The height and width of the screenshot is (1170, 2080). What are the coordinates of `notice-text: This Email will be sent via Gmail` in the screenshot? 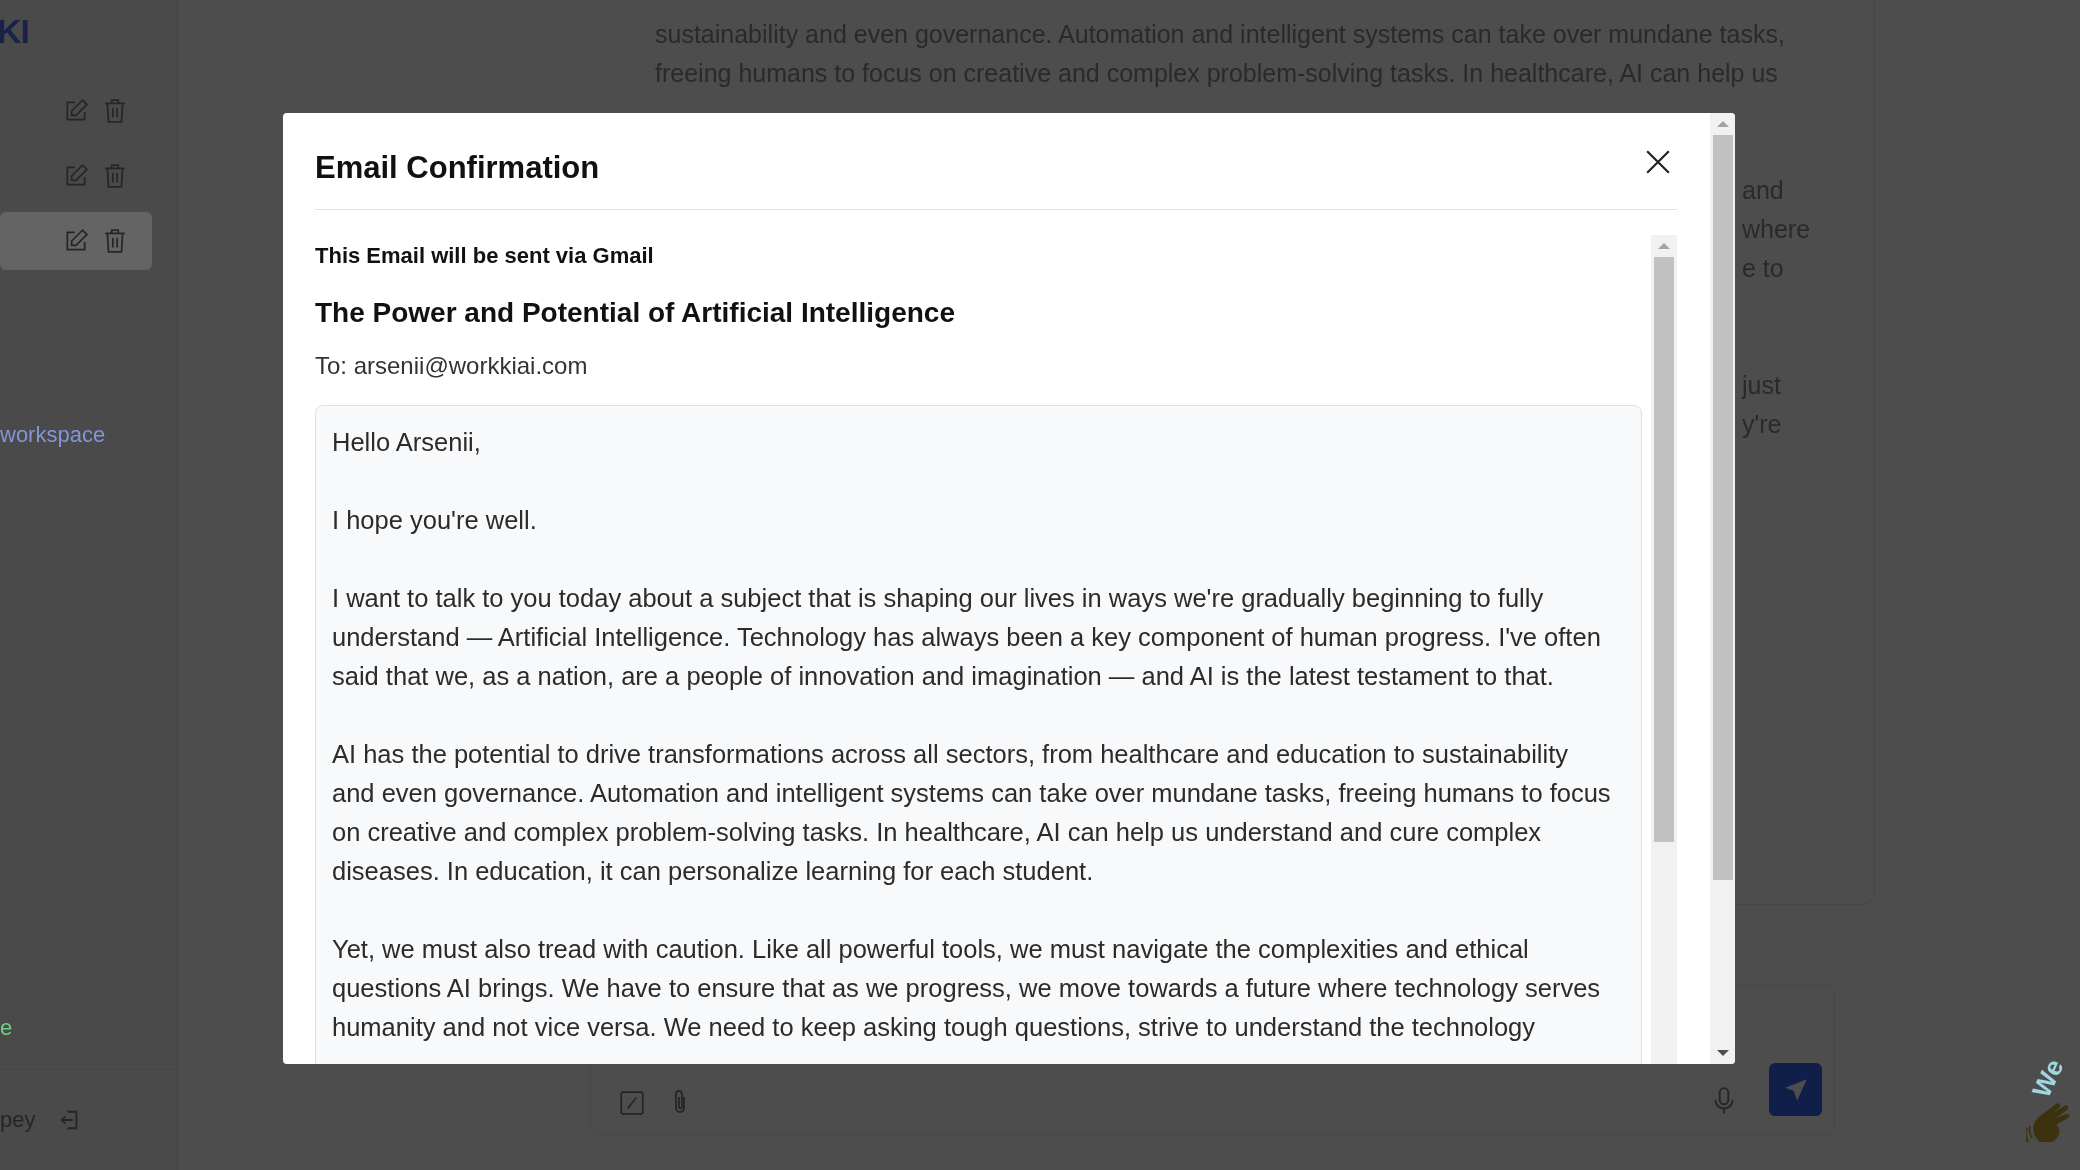 It's located at (485, 256).